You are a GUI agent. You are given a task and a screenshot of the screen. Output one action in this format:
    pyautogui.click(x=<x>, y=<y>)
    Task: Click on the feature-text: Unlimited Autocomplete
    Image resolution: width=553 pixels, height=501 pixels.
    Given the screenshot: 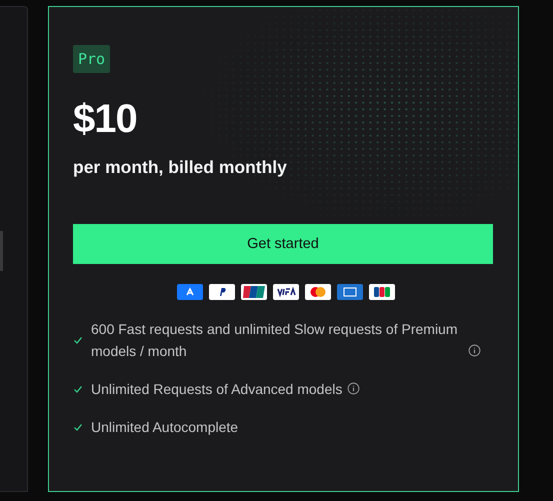 What is the action you would take?
    pyautogui.click(x=164, y=427)
    